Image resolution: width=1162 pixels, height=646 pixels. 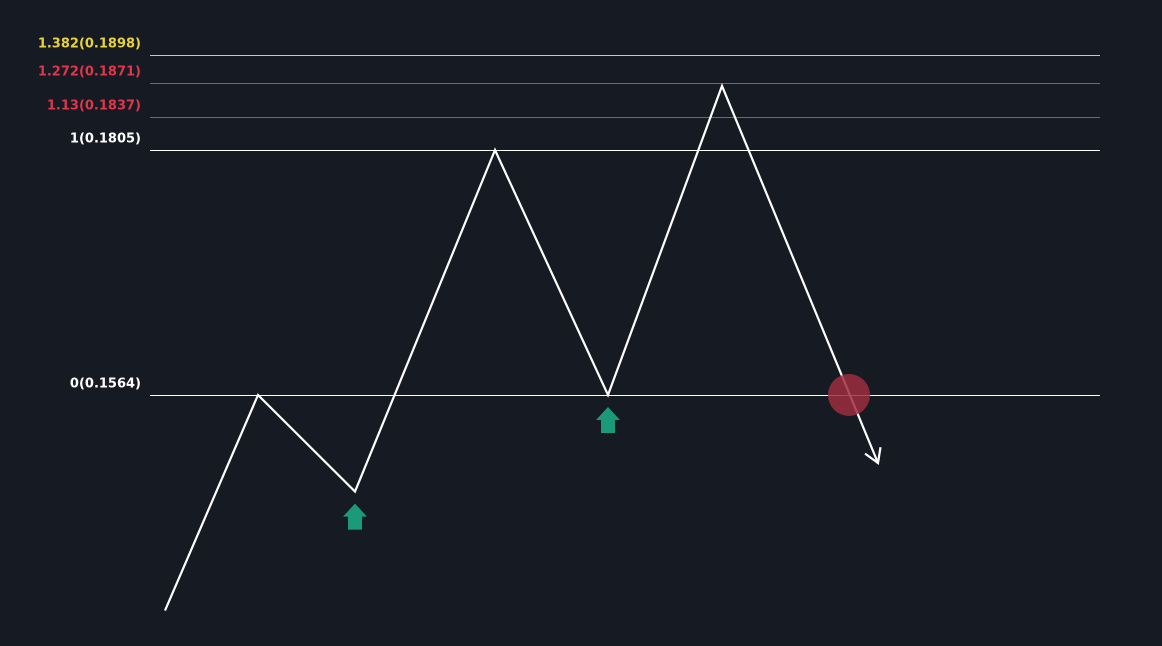 What do you see at coordinates (849, 395) in the screenshot?
I see `breakdown-circle-marker` at bounding box center [849, 395].